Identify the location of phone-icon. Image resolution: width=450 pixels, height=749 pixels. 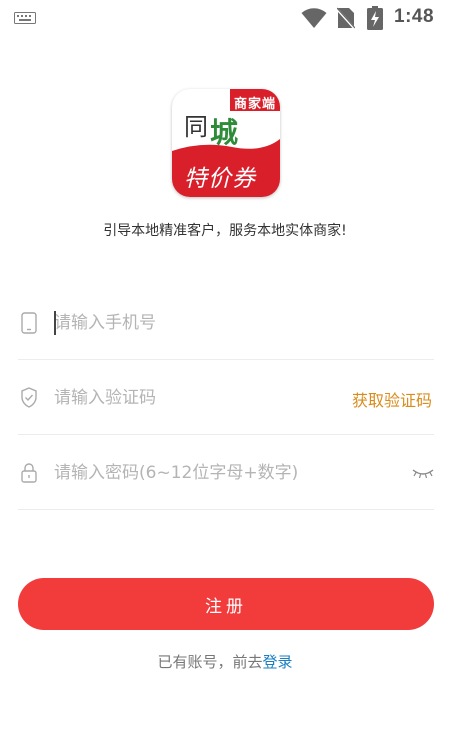
(29, 323).